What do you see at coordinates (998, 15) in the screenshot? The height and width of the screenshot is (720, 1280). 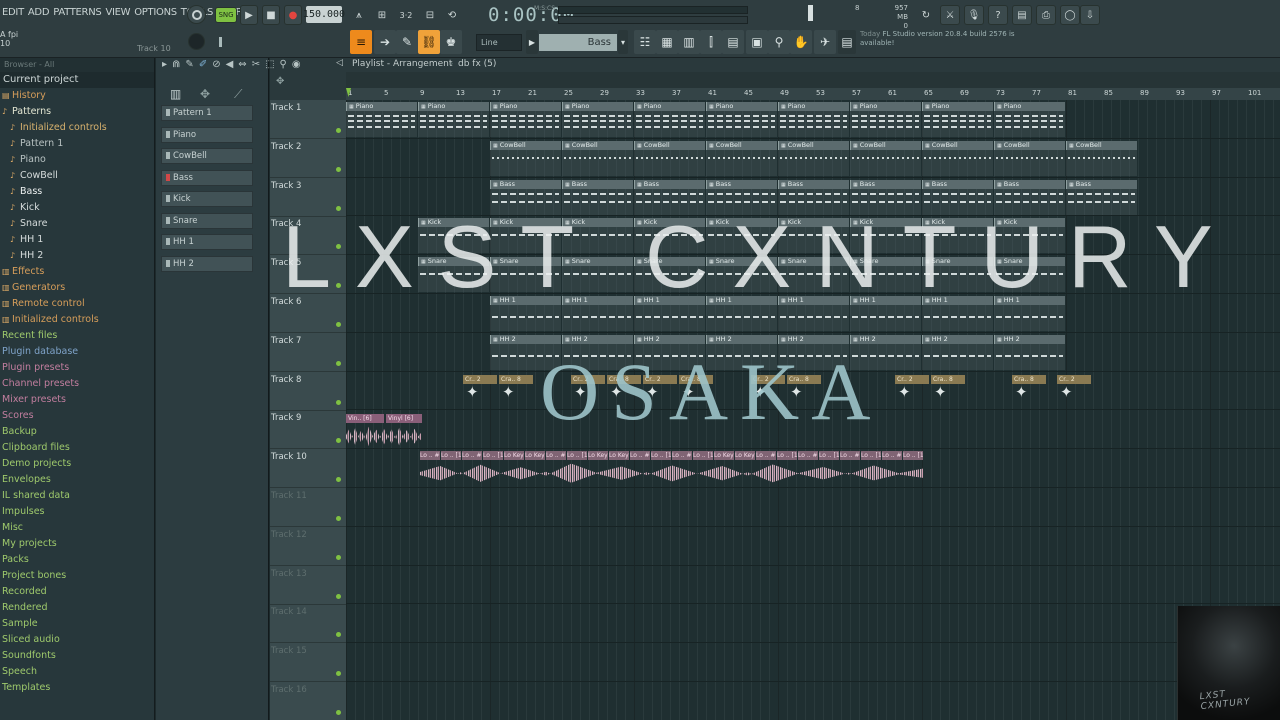 I see `help-button: ?` at bounding box center [998, 15].